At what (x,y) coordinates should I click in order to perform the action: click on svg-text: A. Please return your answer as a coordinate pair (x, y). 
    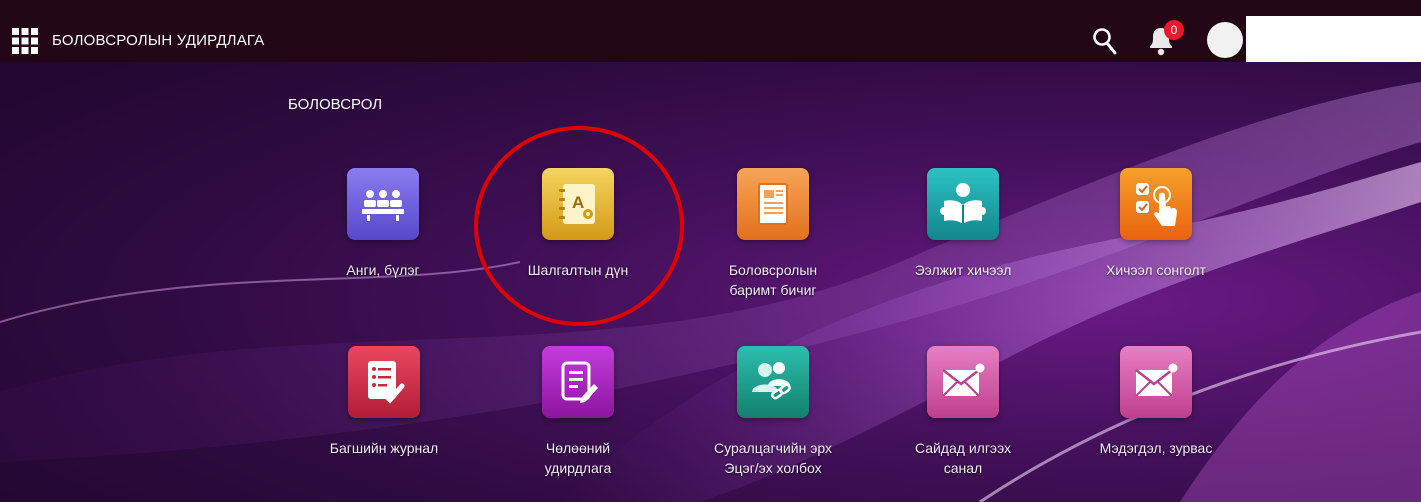
    Looking at the image, I should click on (578, 202).